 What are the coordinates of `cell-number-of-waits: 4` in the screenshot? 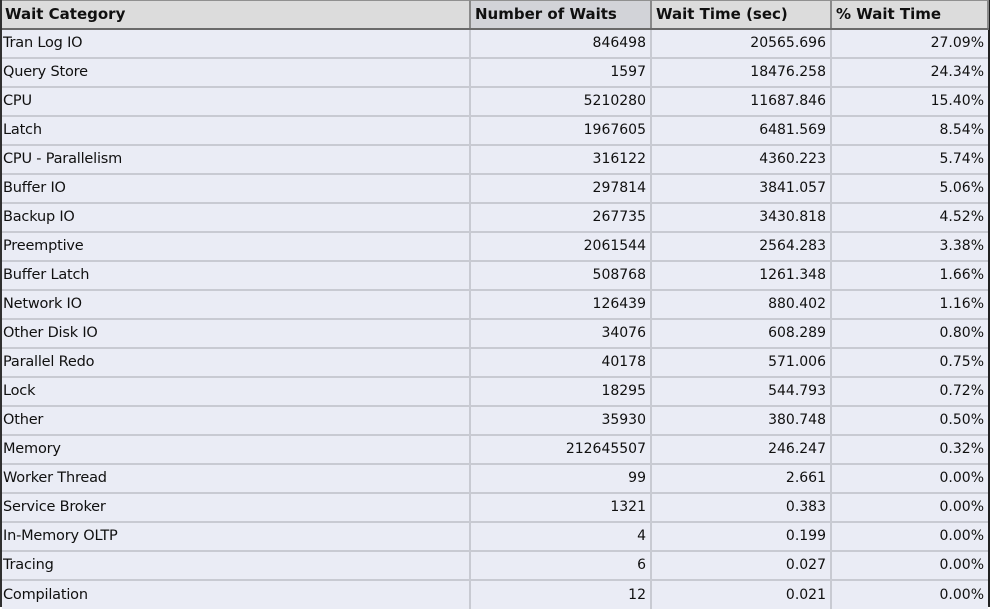 It's located at (561, 536).